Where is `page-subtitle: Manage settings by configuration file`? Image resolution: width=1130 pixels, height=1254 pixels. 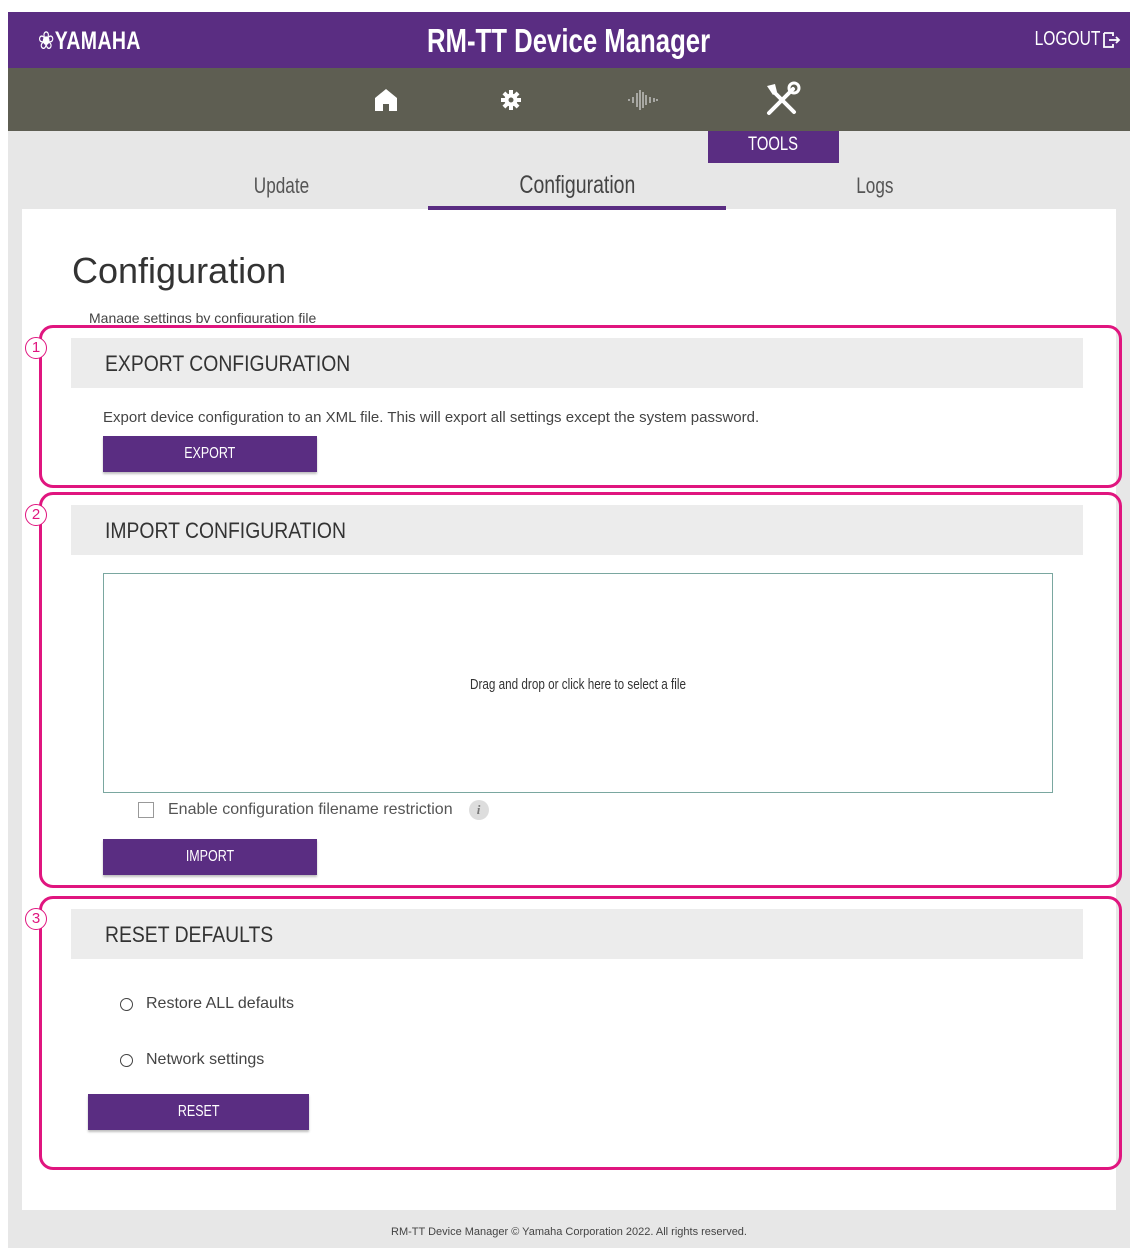 page-subtitle: Manage settings by configuration file is located at coordinates (203, 316).